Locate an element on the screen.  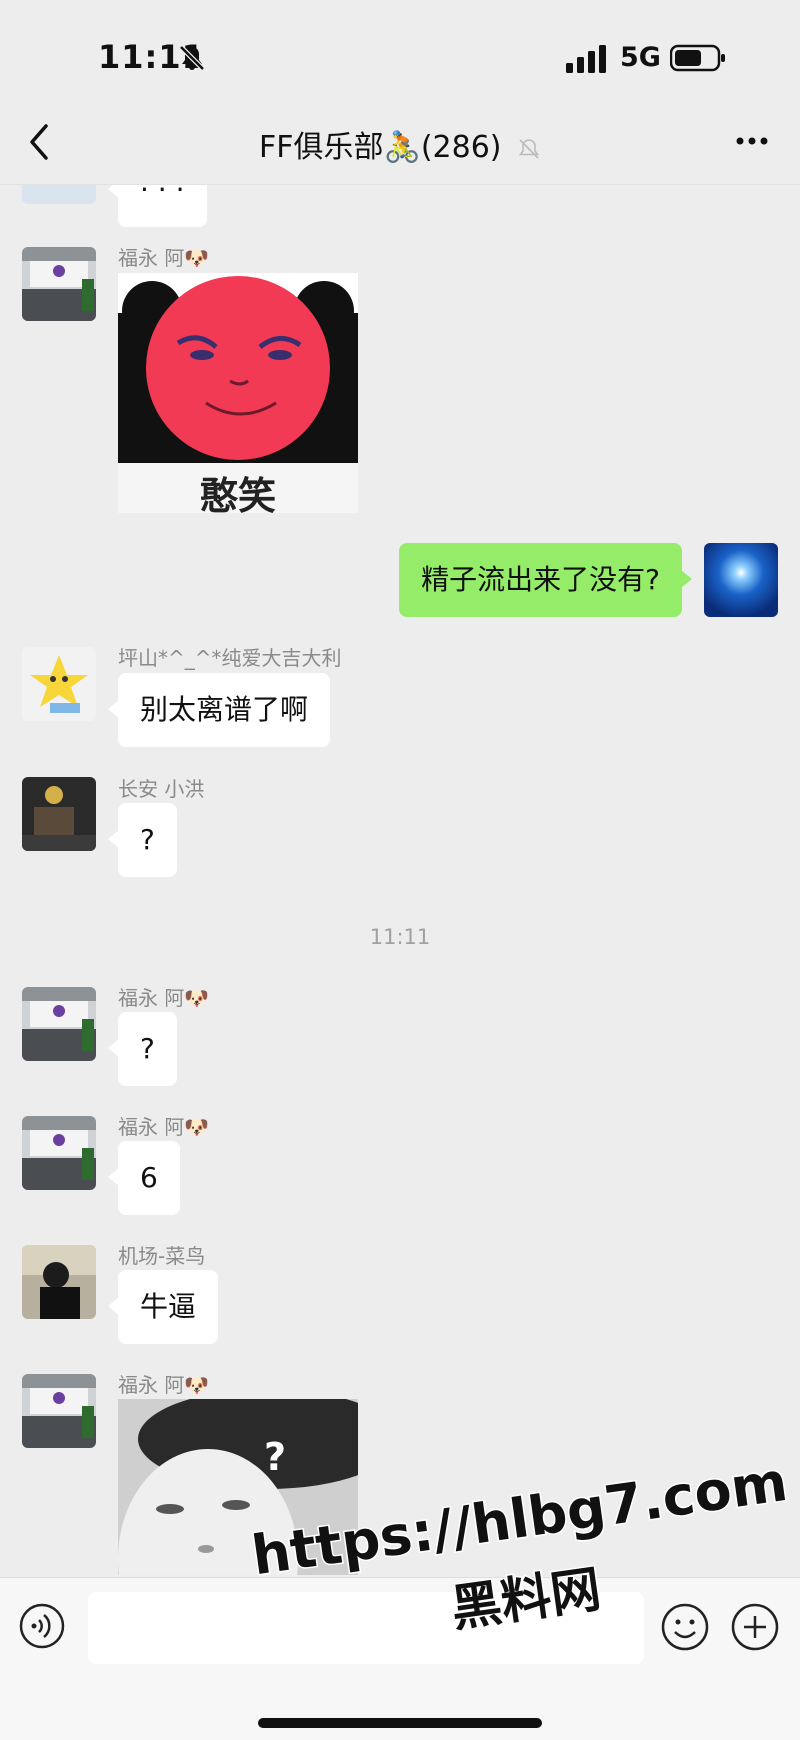
chat-header: FF俱乐部🚴(286) is located at coordinates (400, 142).